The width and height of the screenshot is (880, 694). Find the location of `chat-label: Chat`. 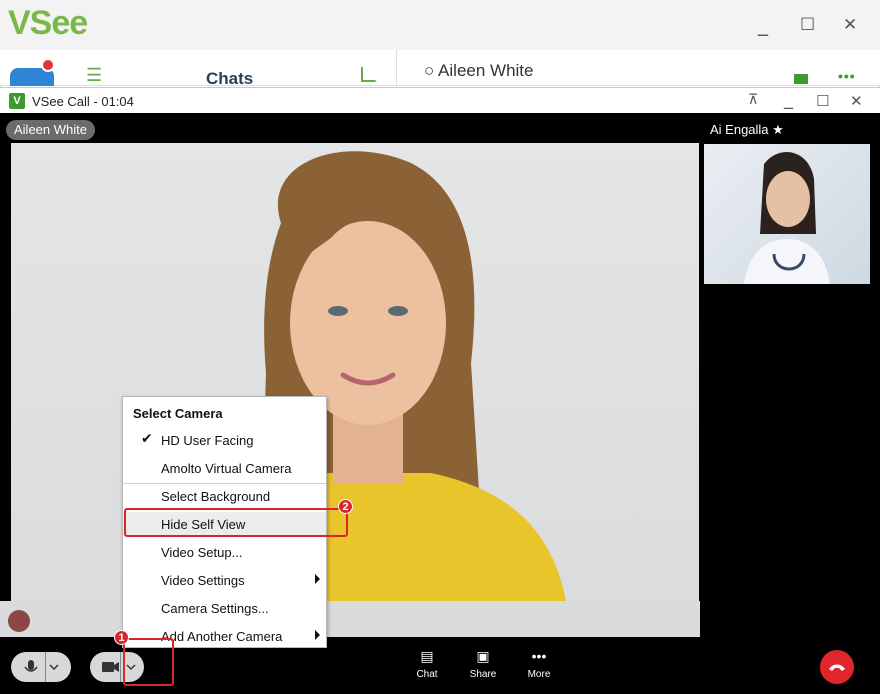

chat-label: Chat is located at coordinates (427, 674).